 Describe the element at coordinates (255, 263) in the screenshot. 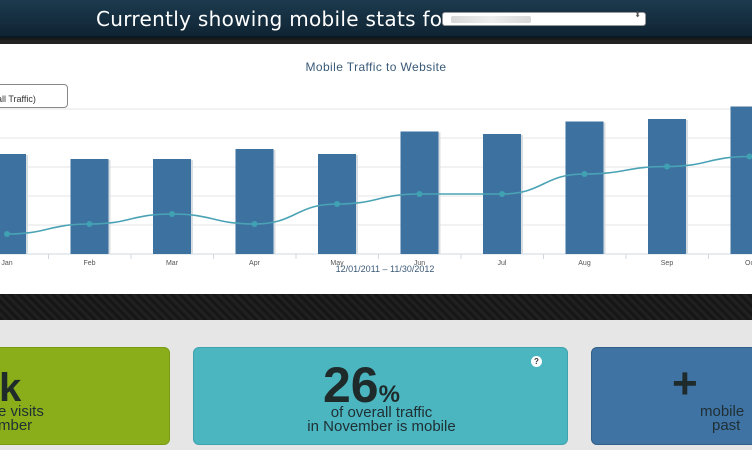

I see `x-tick-label: Apr` at that location.